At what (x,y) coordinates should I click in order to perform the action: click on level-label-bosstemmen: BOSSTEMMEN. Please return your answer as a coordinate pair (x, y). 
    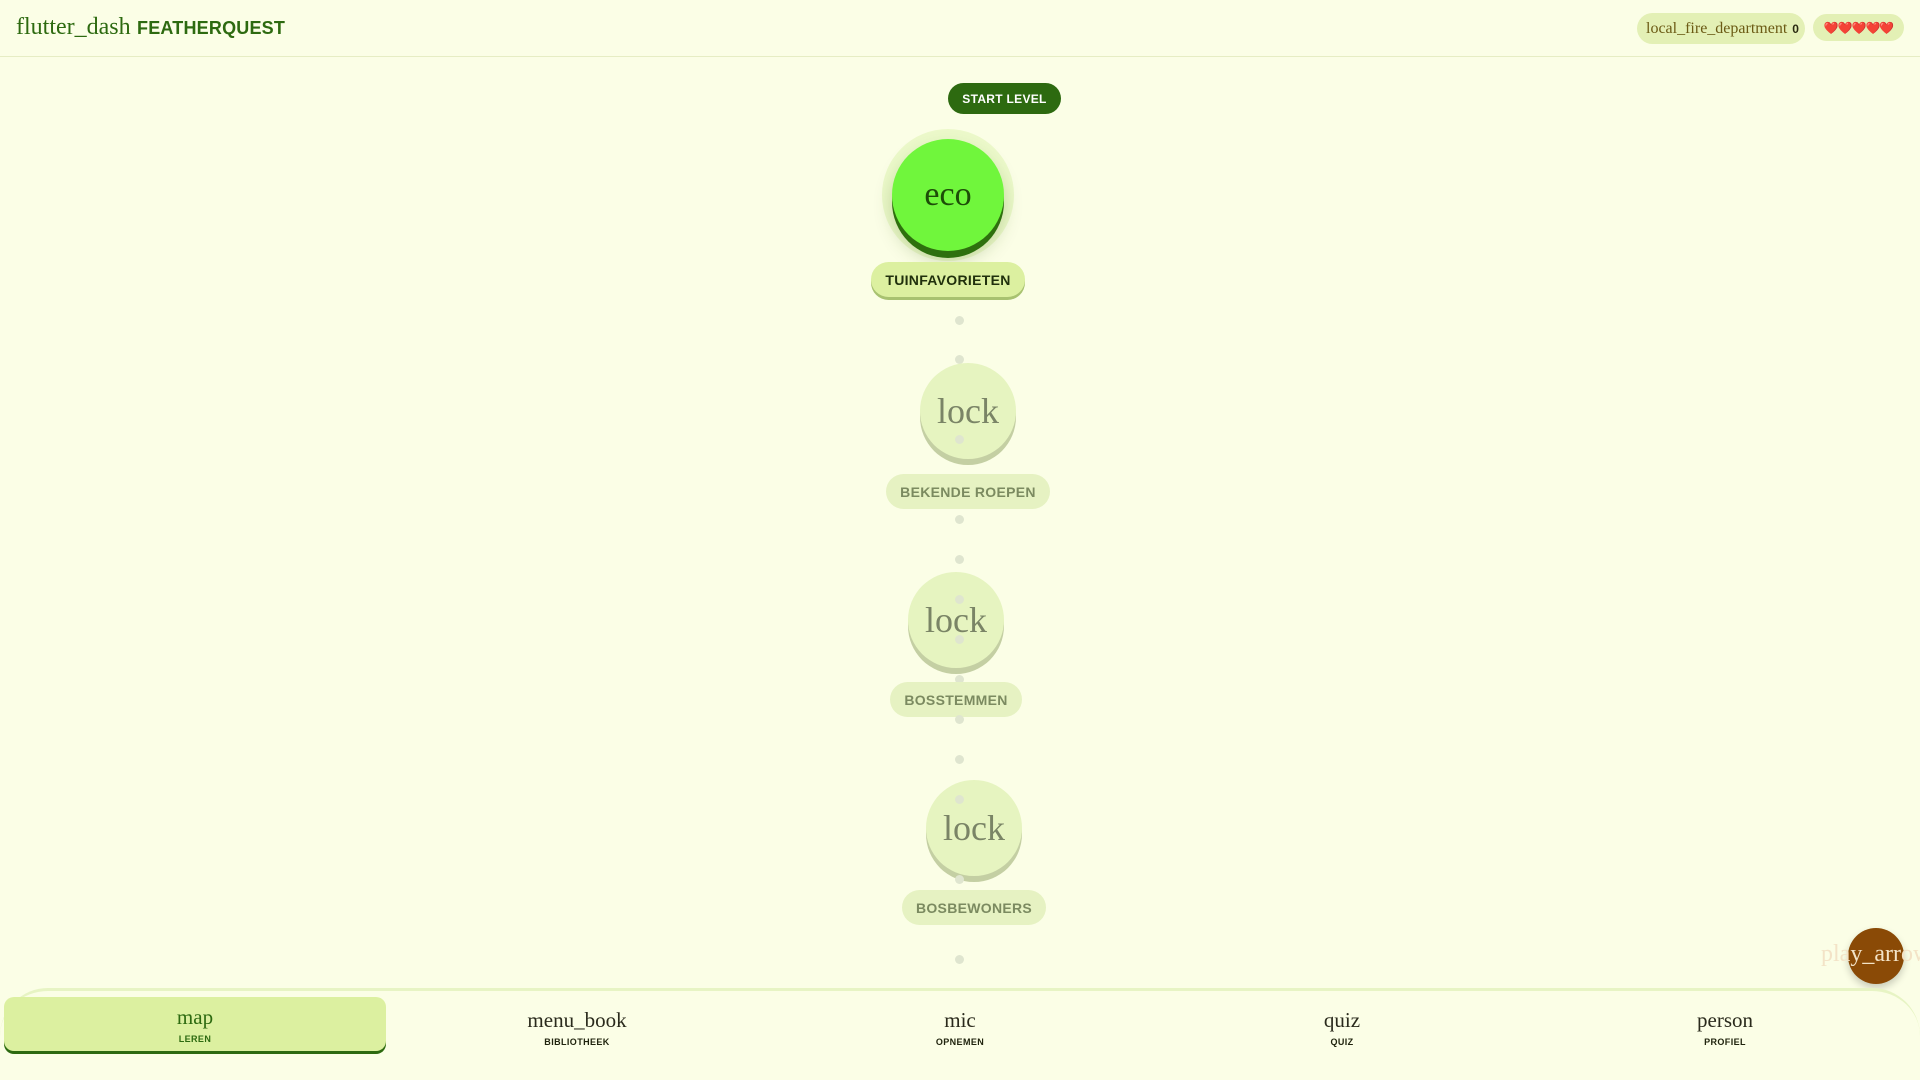
    Looking at the image, I should click on (956, 699).